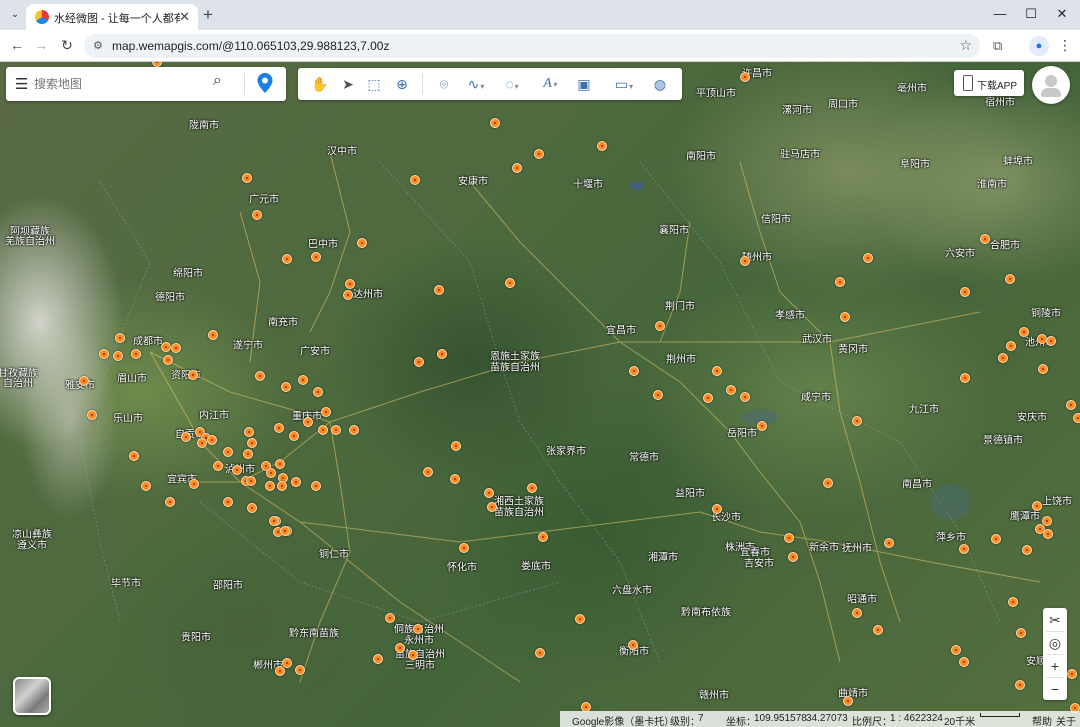 This screenshot has height=727, width=1080. Describe the element at coordinates (17, 45) in the screenshot. I see `back-arrow-icon: ←` at that location.